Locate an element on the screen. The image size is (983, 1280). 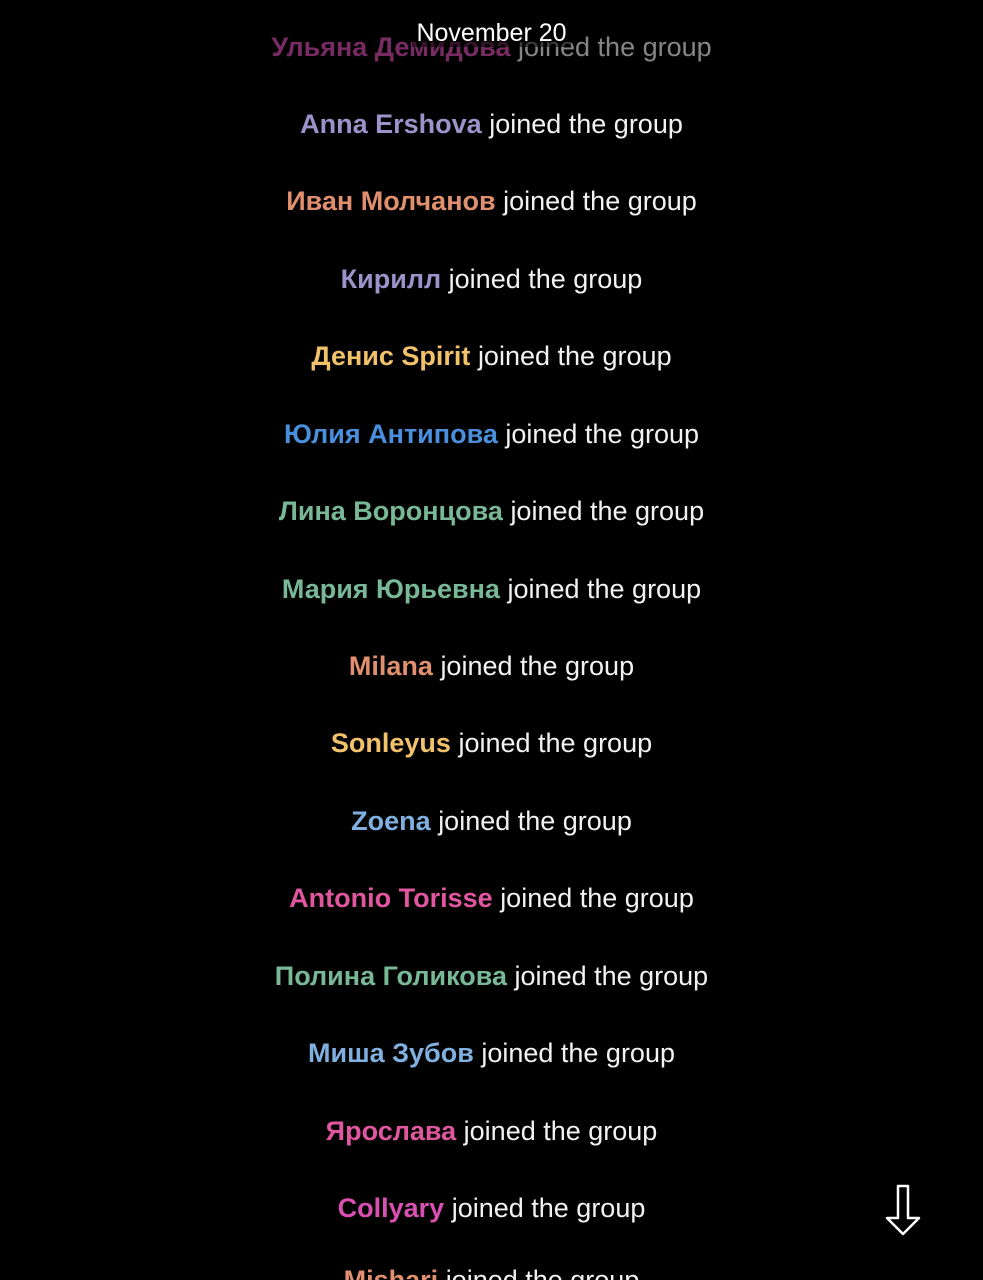
service-message: Sonleyus joined the group is located at coordinates (491, 743).